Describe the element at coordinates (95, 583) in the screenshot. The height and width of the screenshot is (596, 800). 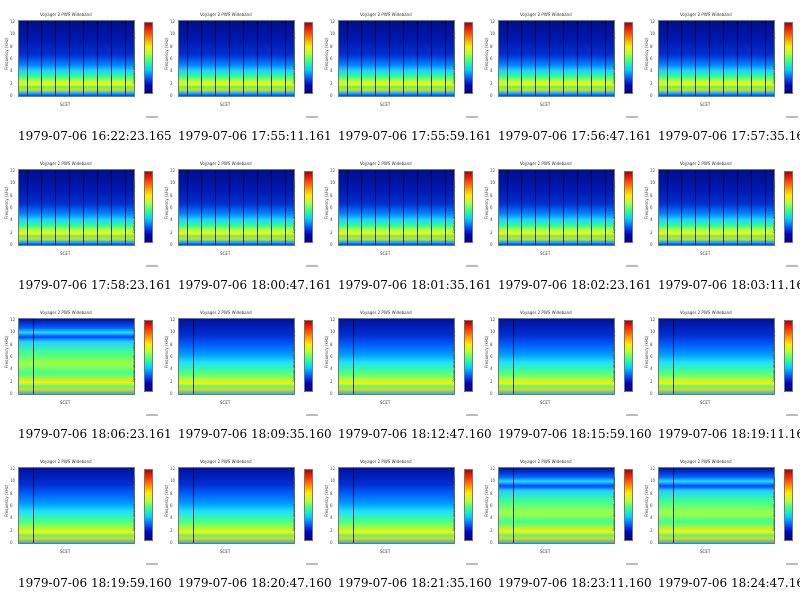
I see `plot-timestamp-caption: 1979-07-06 18:19:59.160` at that location.